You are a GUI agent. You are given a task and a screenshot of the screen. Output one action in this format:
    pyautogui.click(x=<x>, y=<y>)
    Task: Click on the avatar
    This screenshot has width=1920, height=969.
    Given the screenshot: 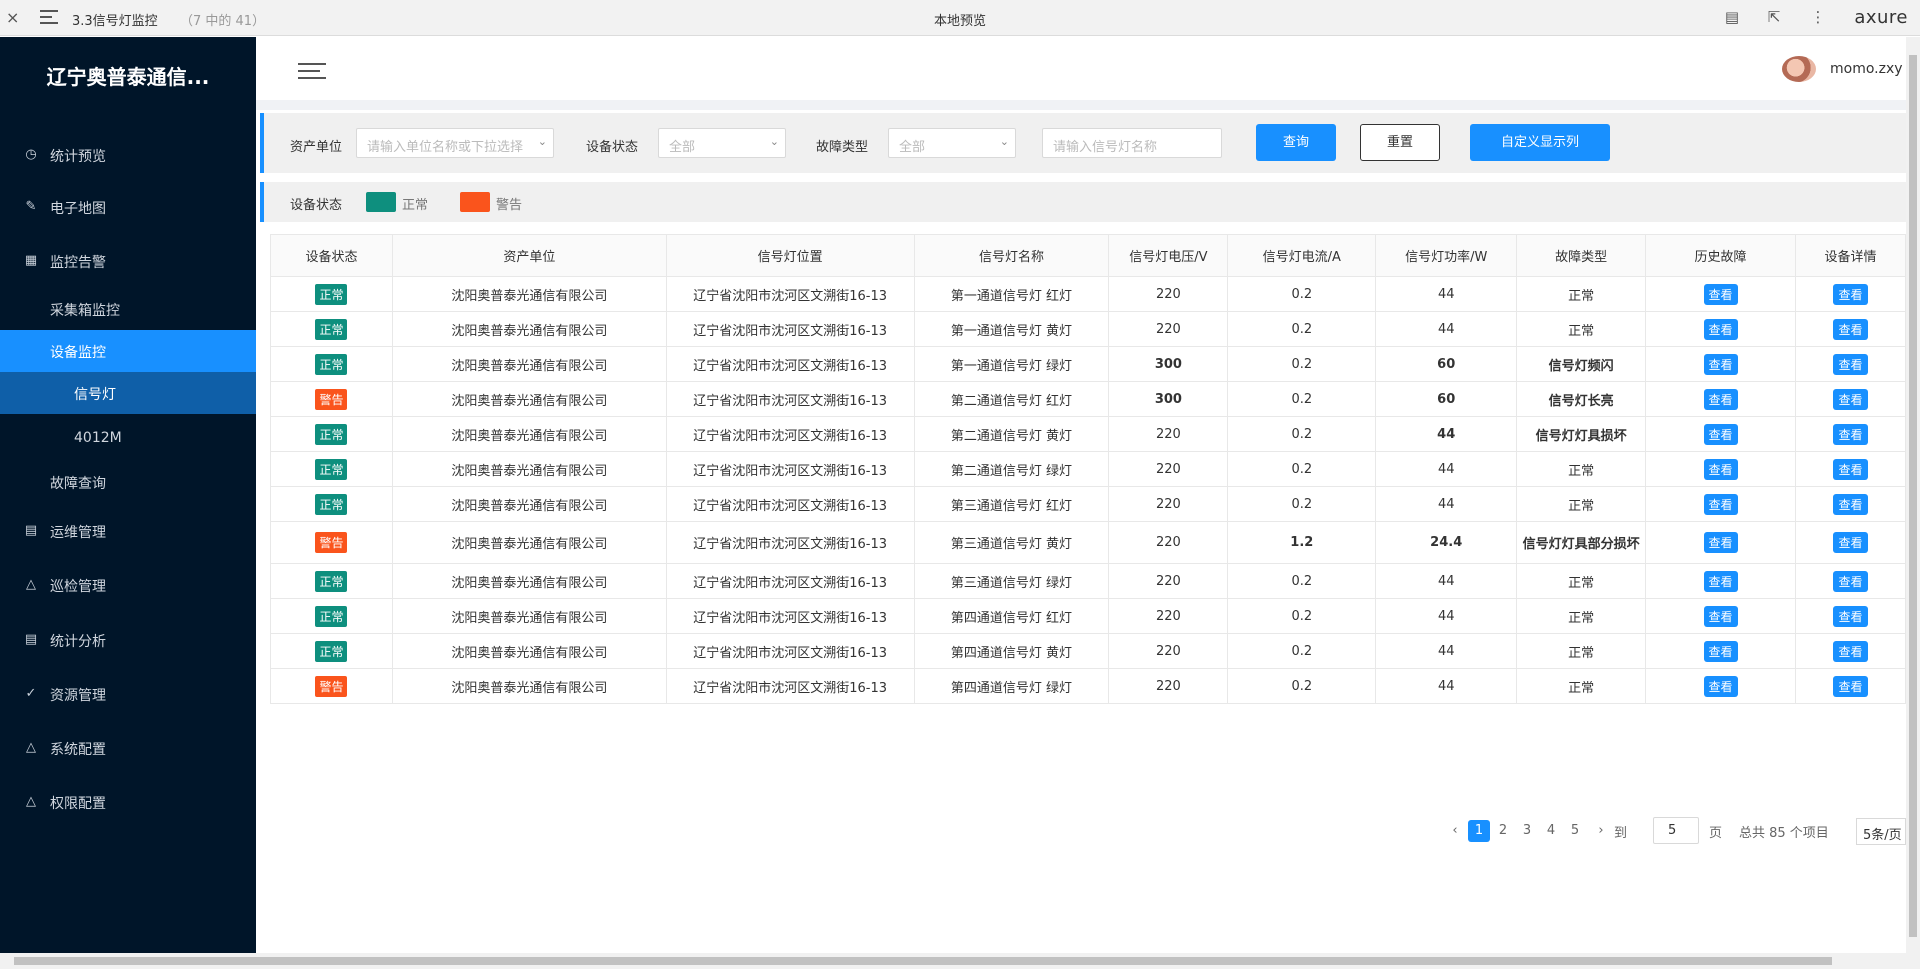 What is the action you would take?
    pyautogui.click(x=1799, y=69)
    